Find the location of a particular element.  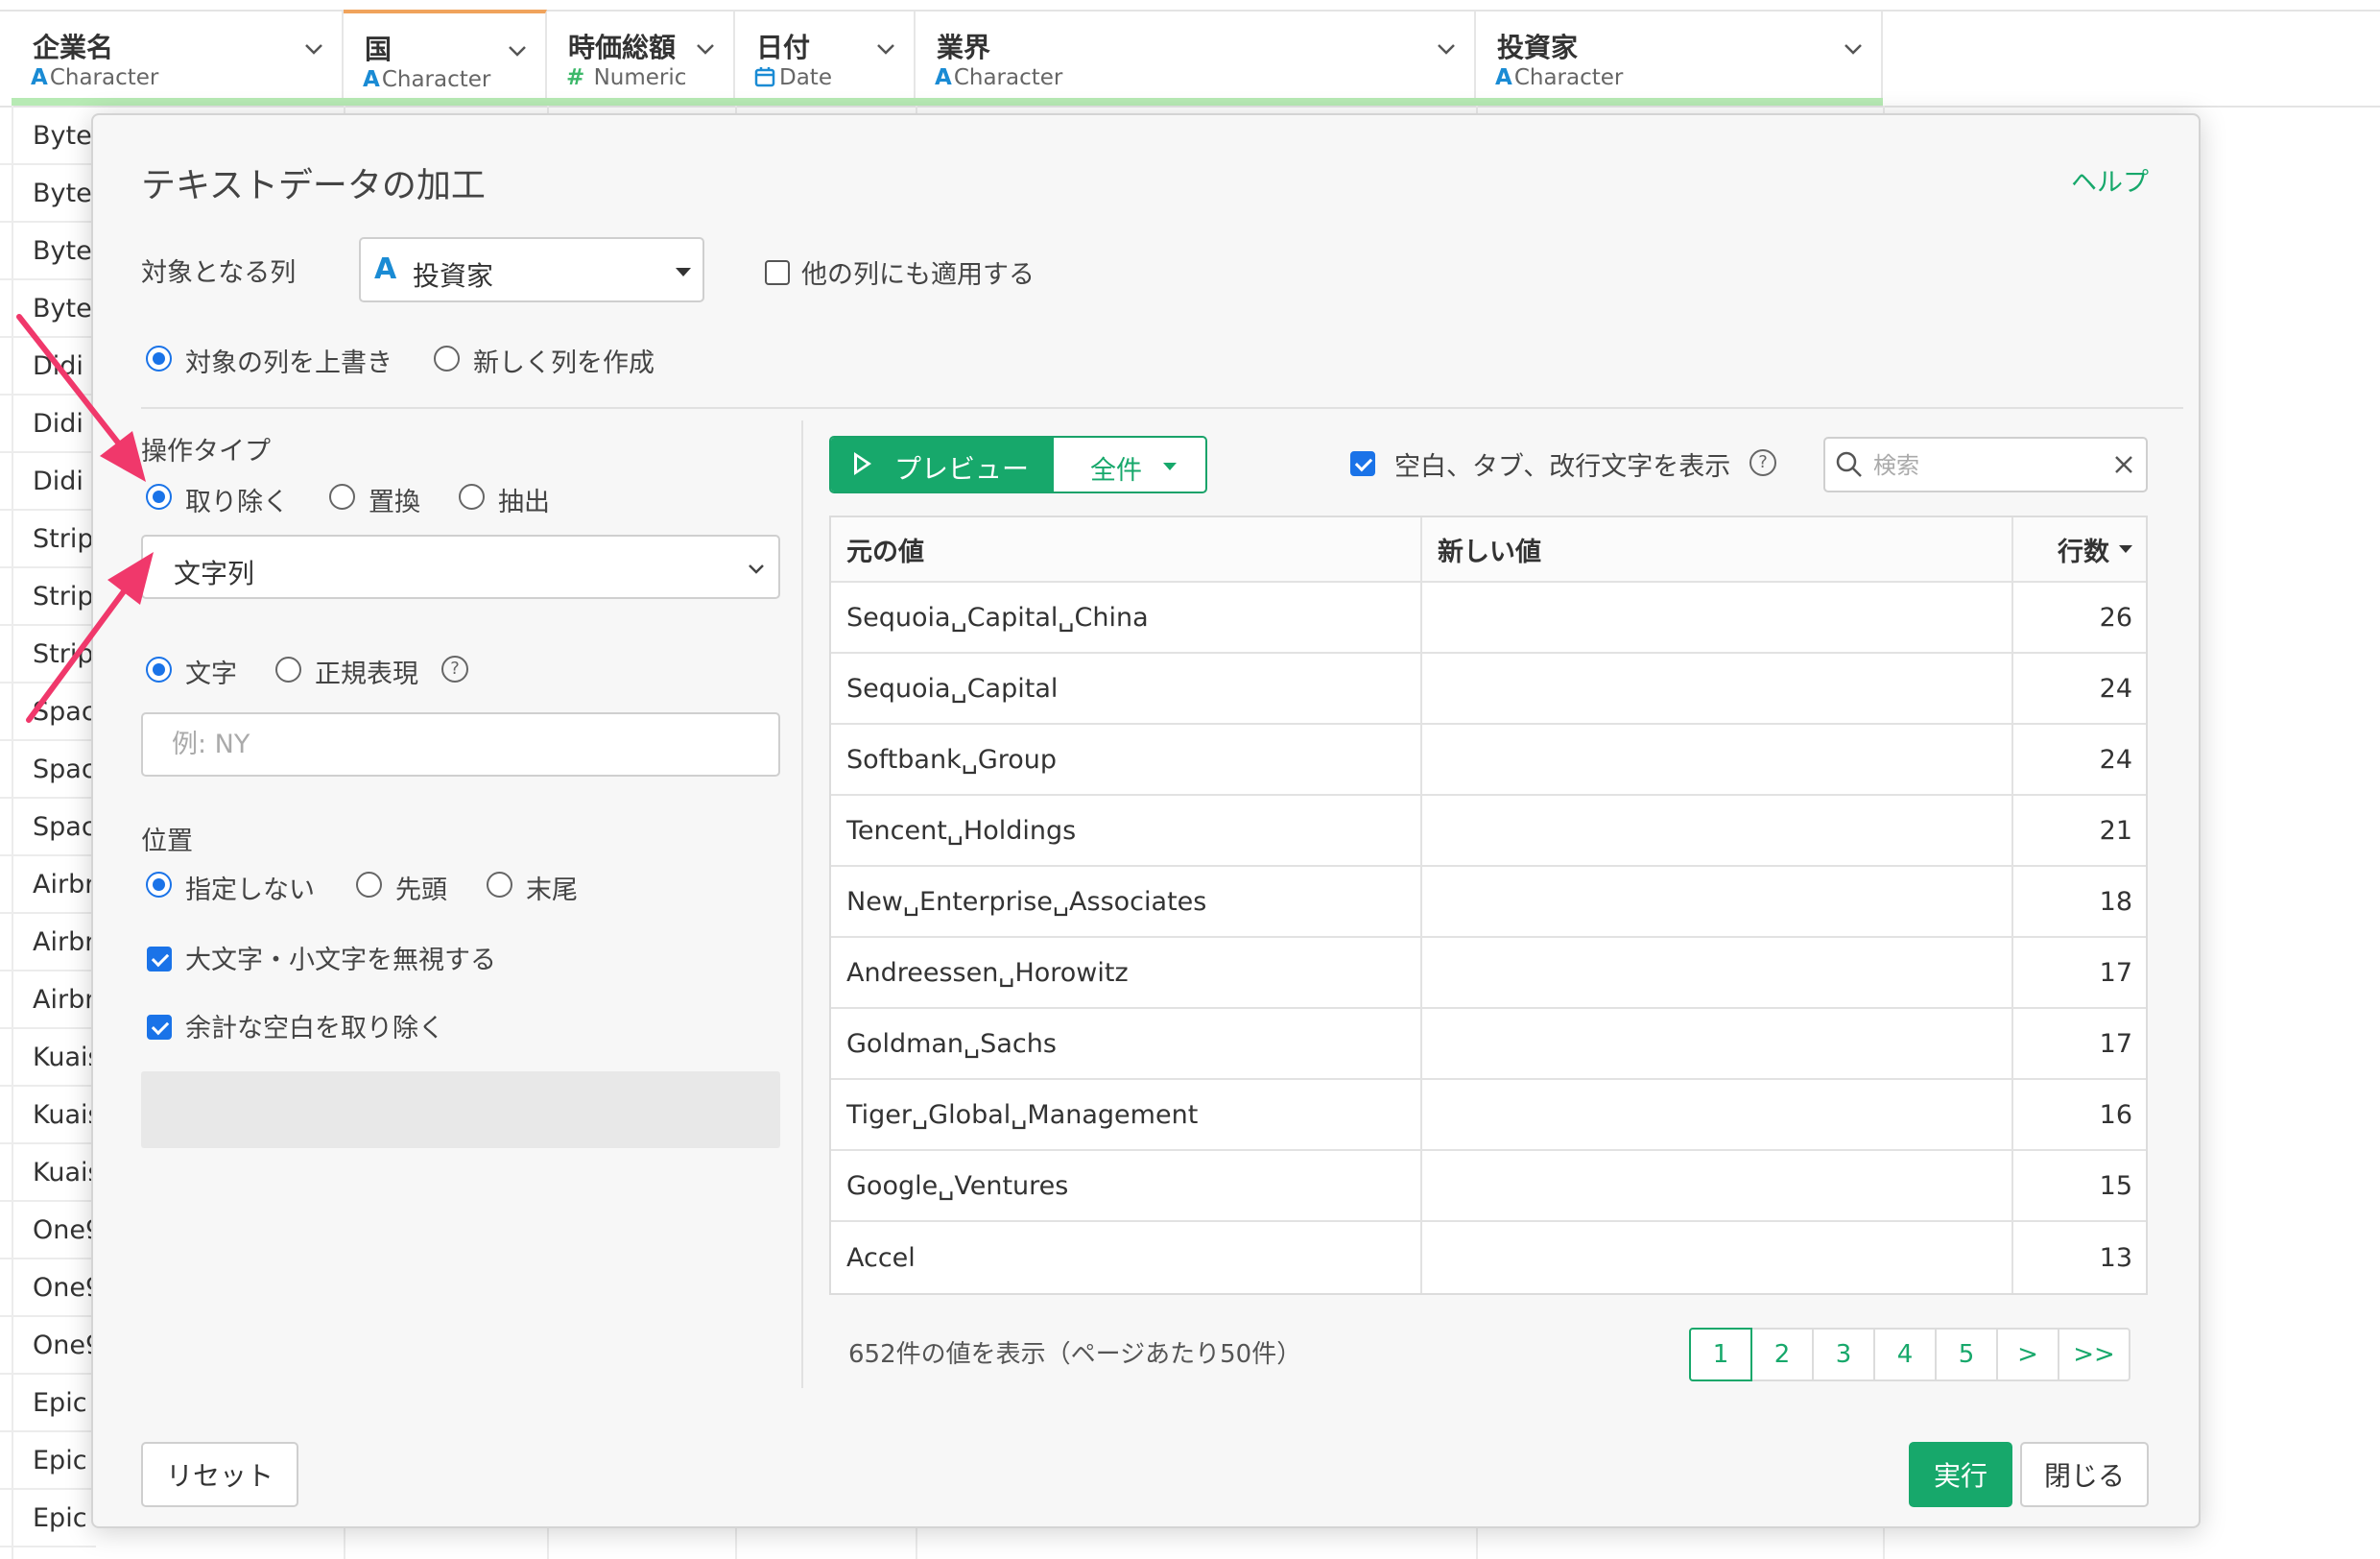

clear-icon is located at coordinates (2124, 464).